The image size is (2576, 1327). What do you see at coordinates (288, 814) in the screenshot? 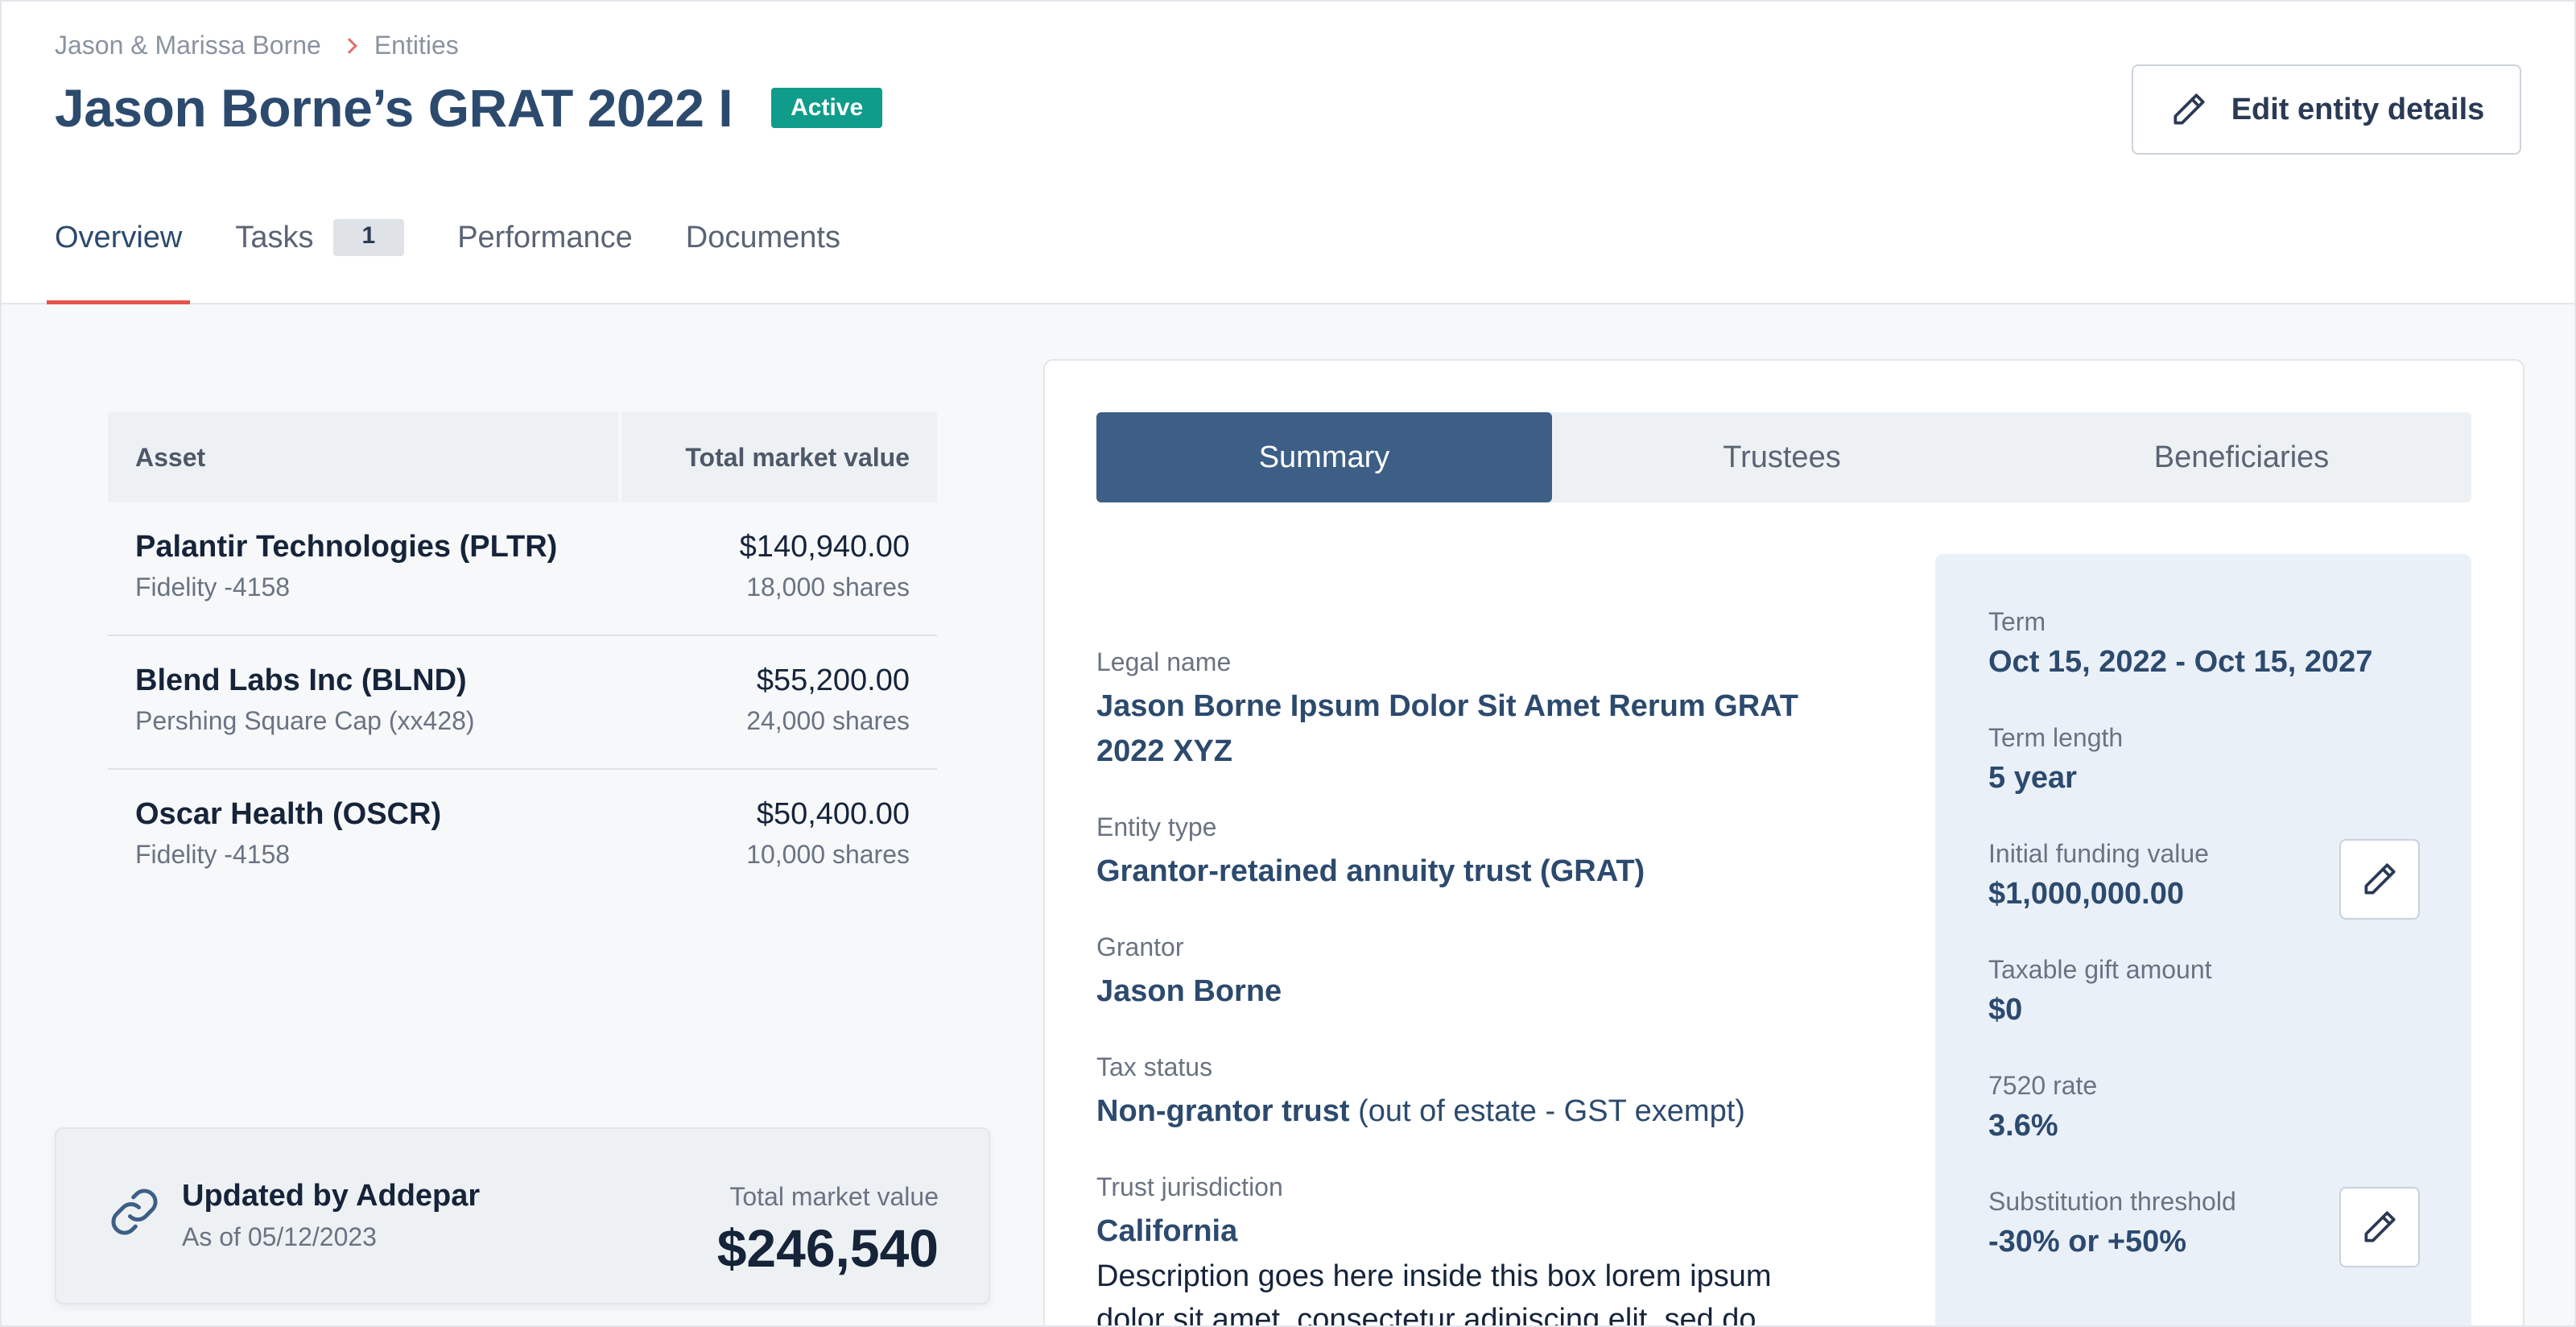
I see `asset-name: Oscar Health (OSCR)` at bounding box center [288, 814].